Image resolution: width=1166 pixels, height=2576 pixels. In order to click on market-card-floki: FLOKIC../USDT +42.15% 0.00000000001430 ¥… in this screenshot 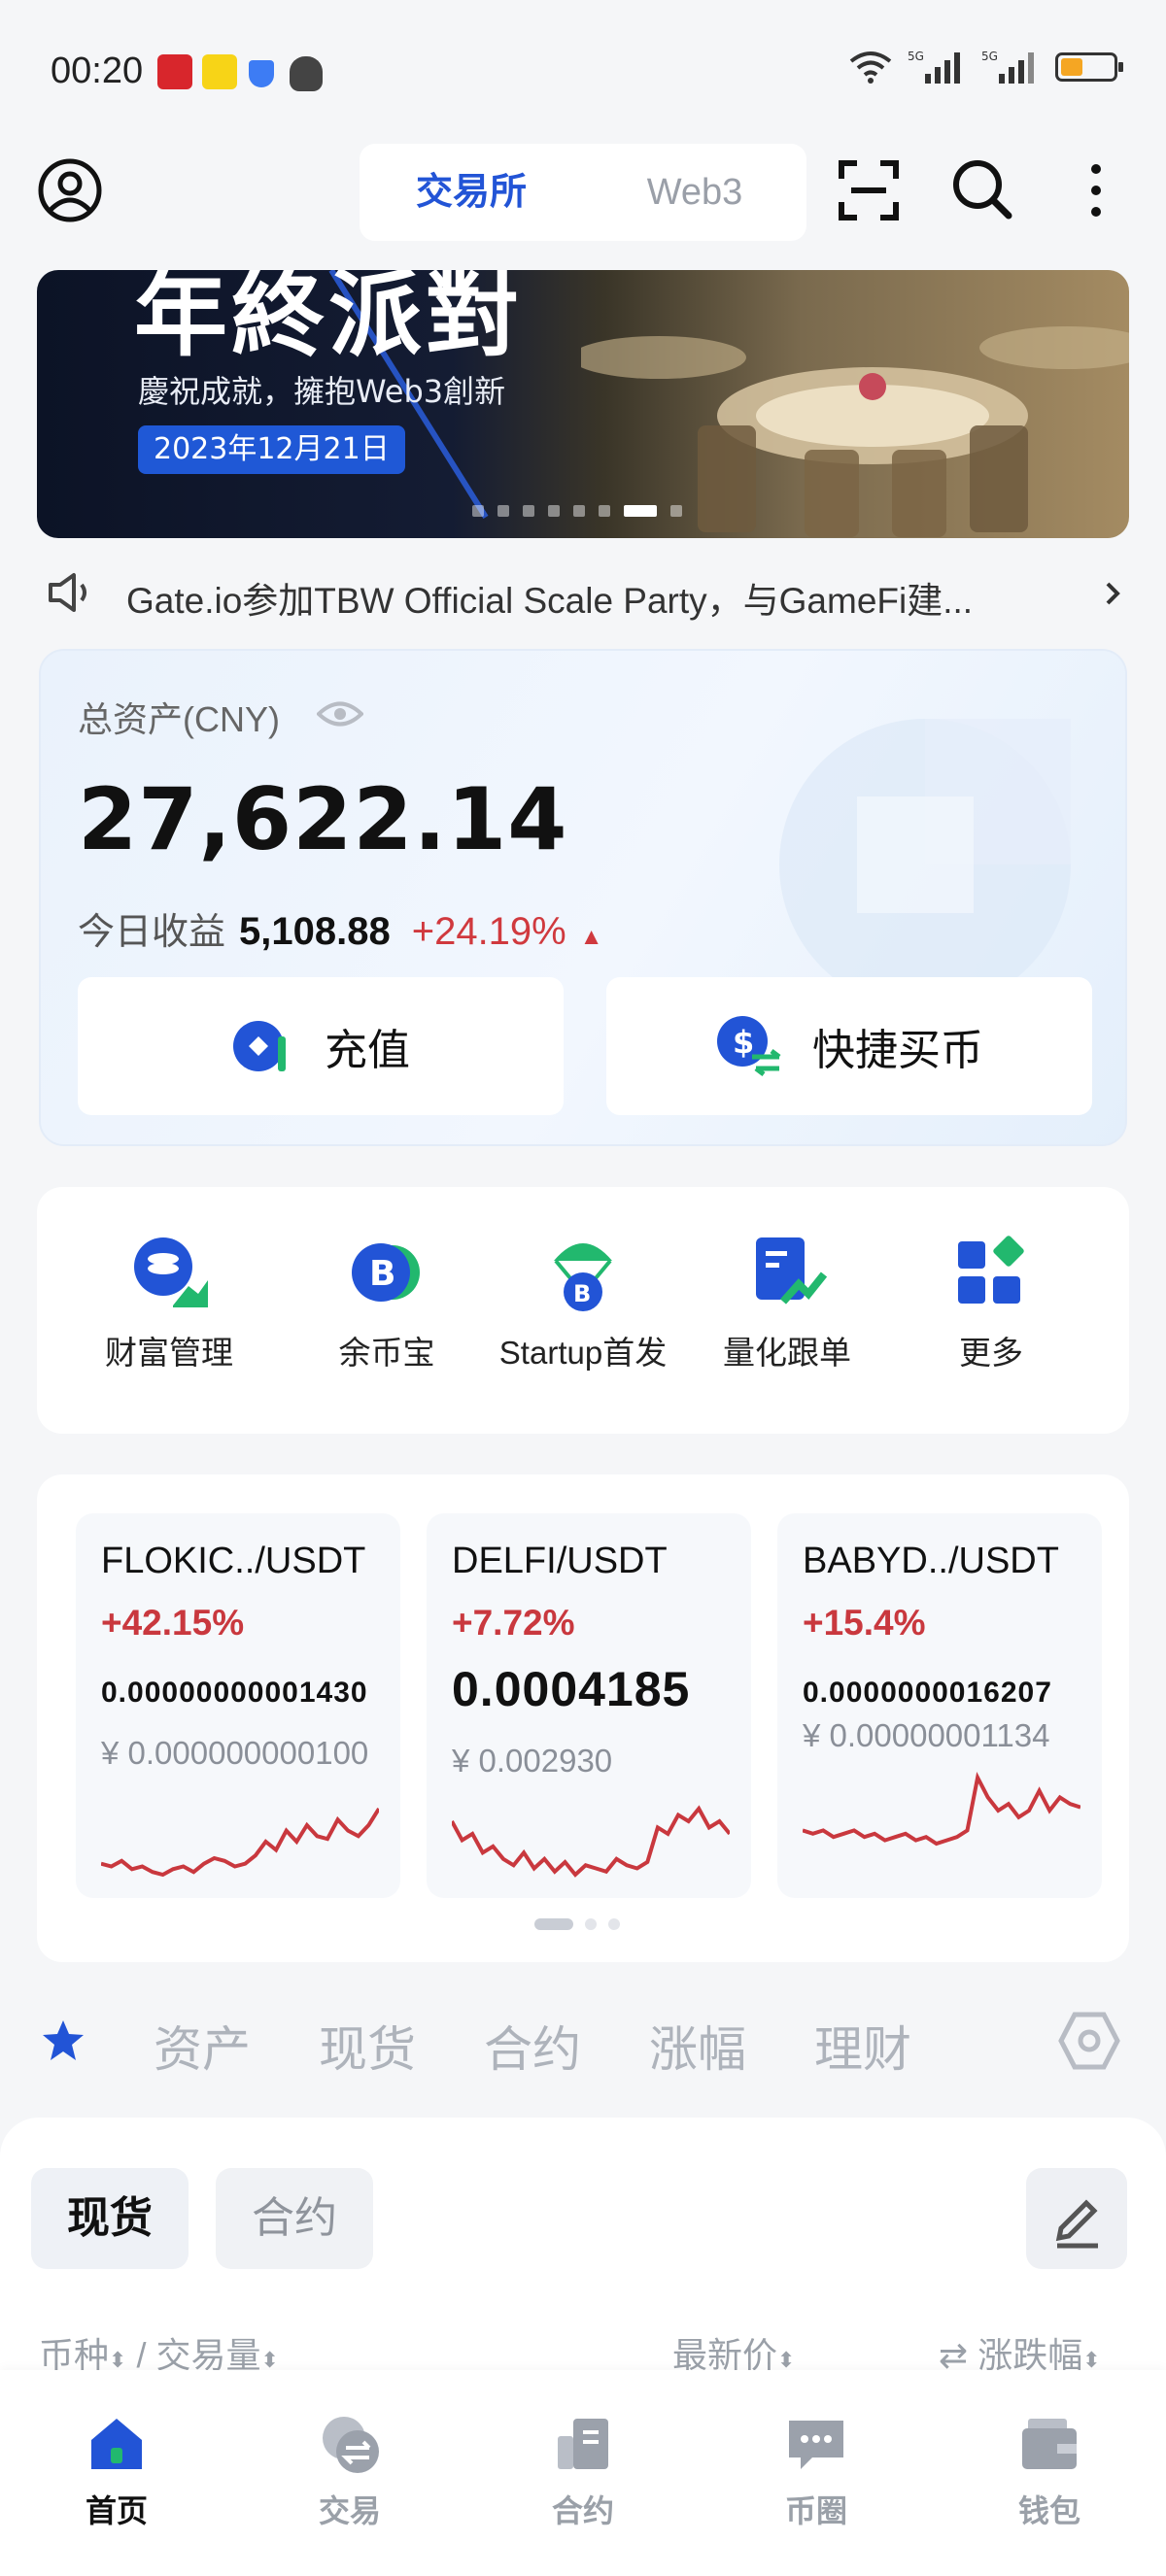, I will do `click(238, 1705)`.